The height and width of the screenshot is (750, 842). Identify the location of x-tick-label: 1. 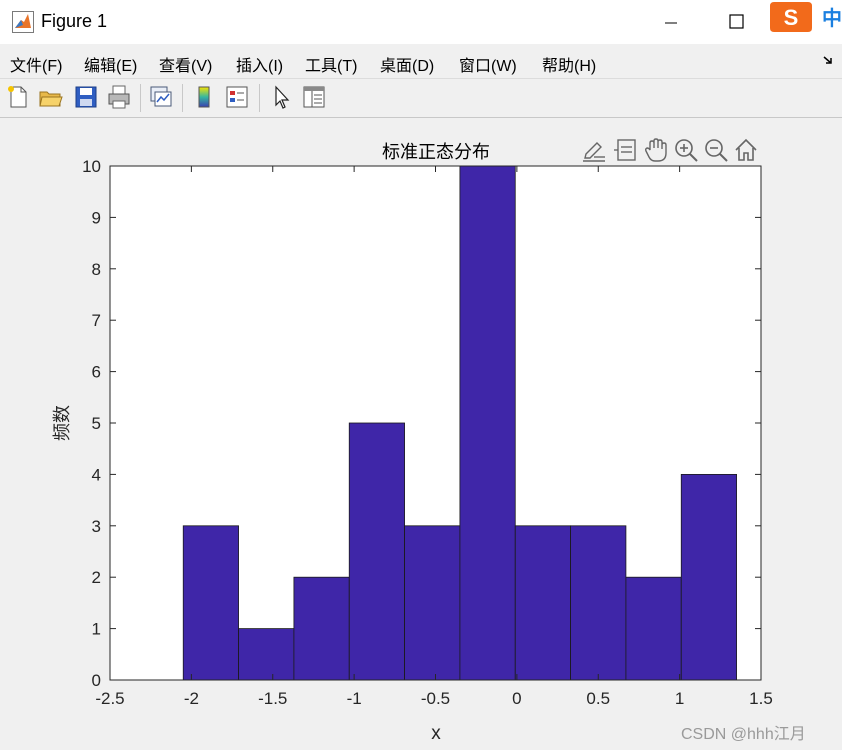
(679, 698).